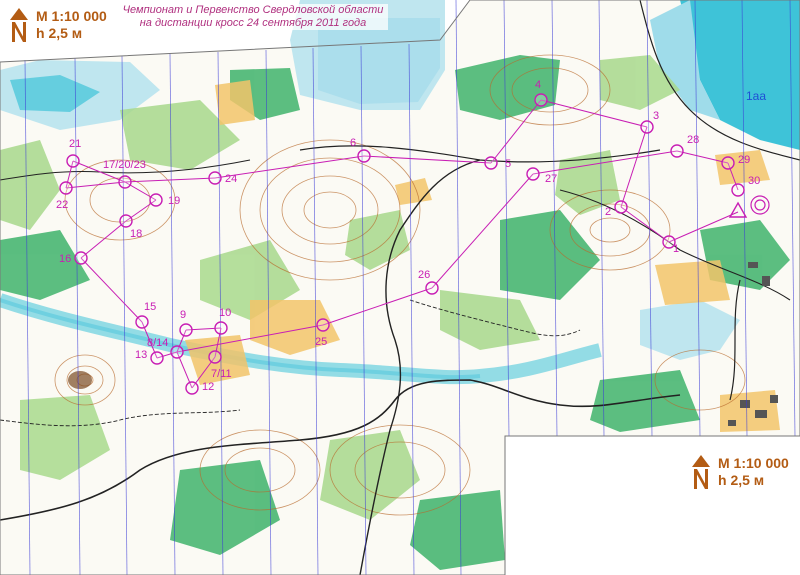  I want to click on scale-box-top: M 1:10 000 h 2,5 м, so click(63, 28).